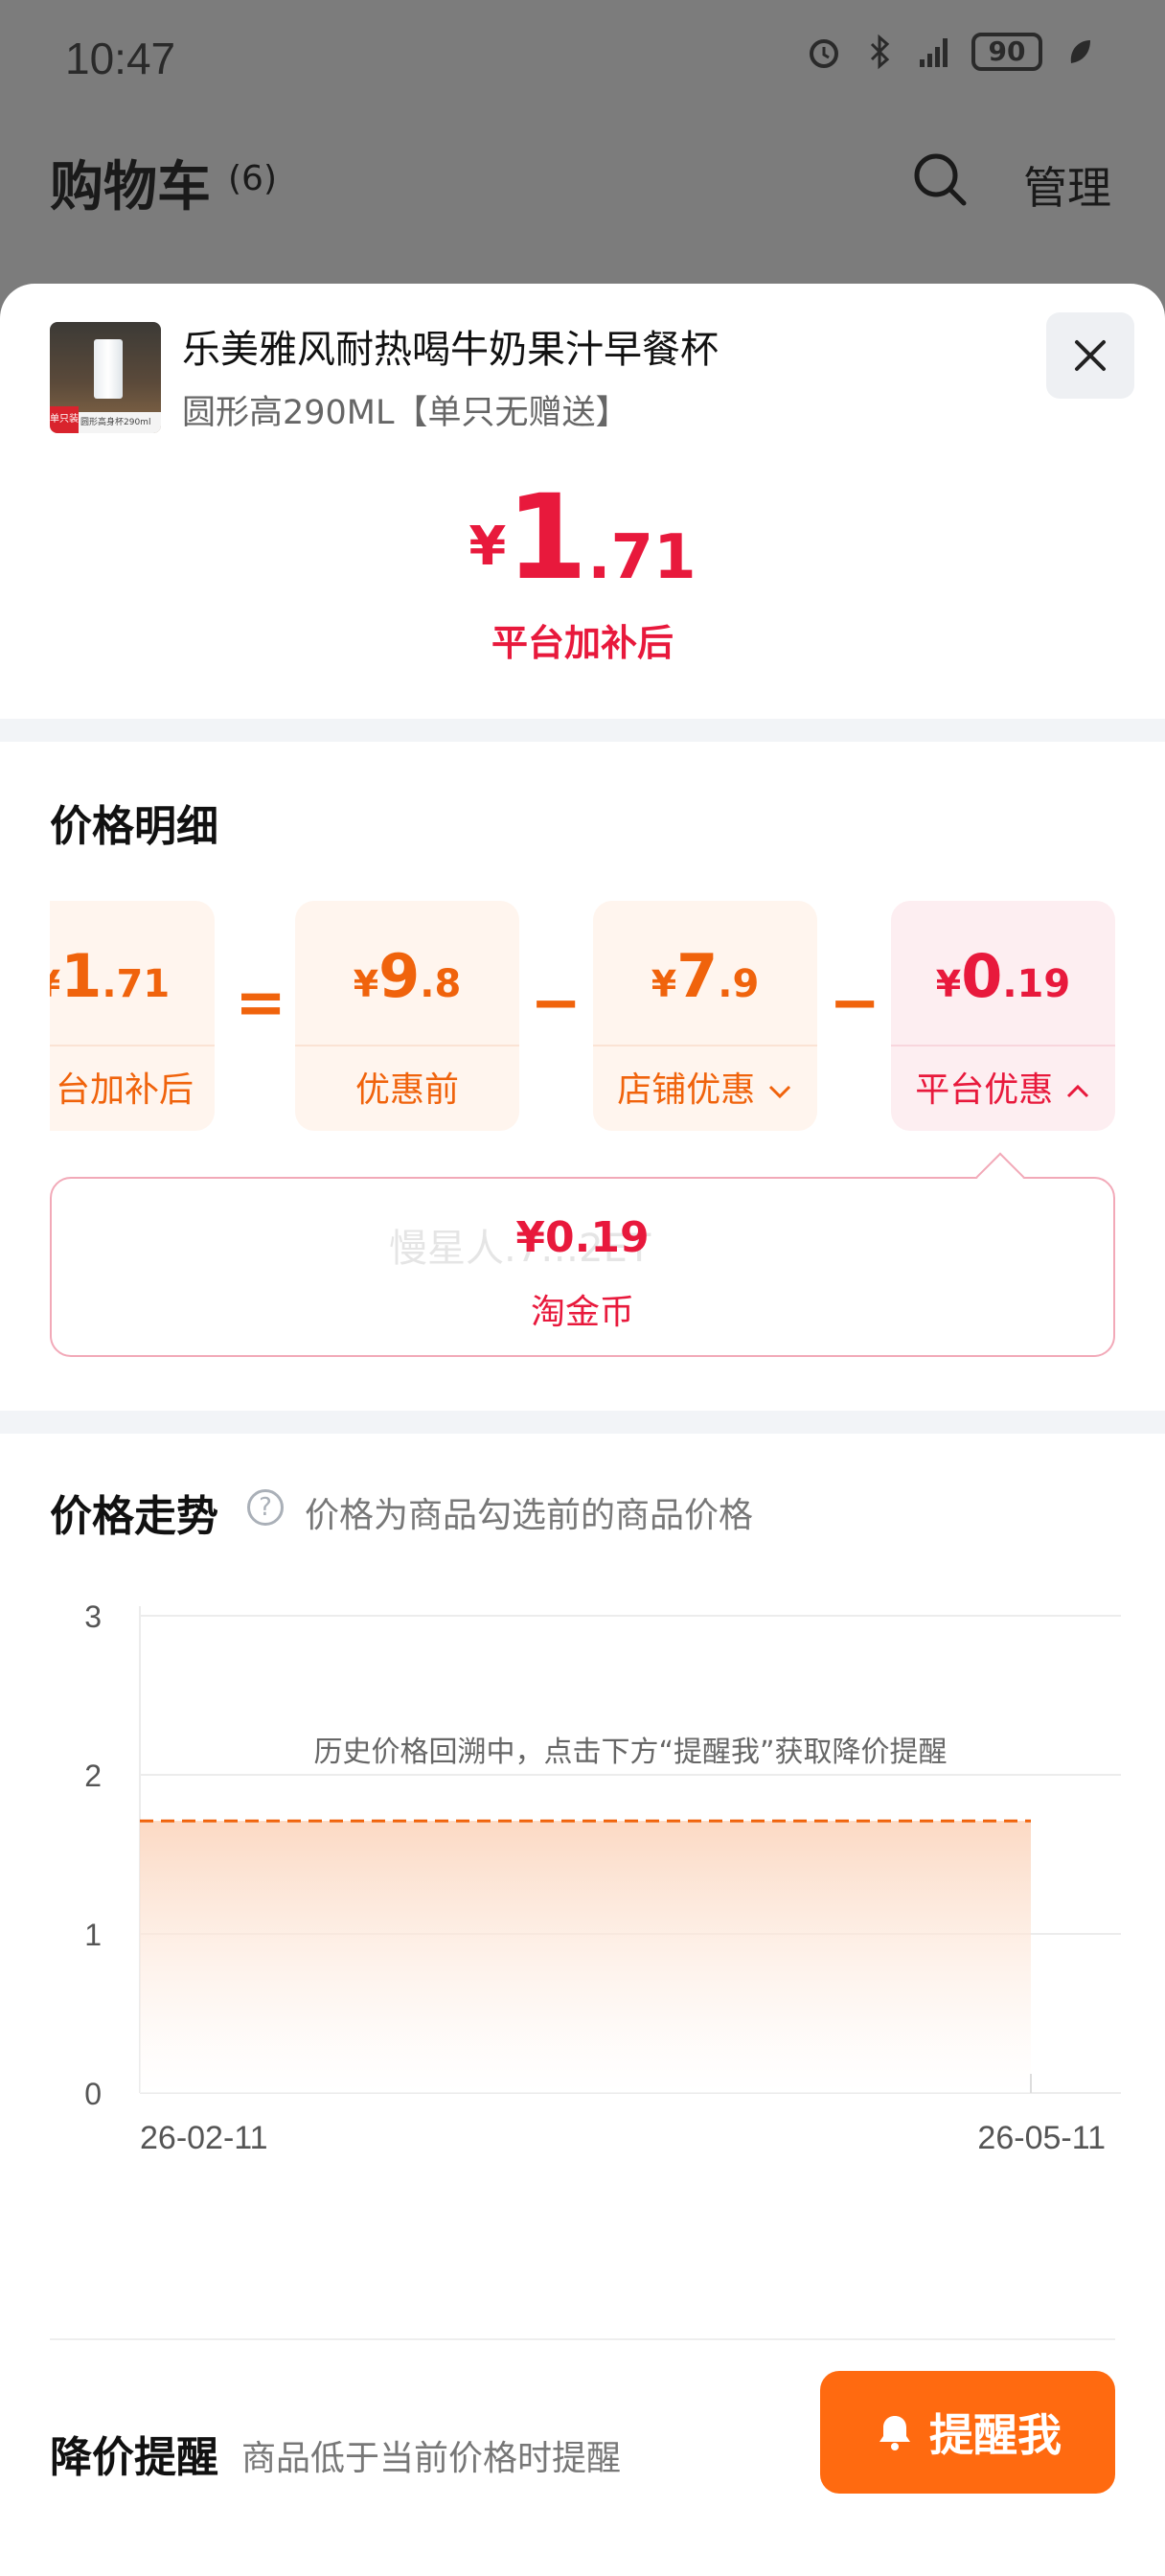 The image size is (1165, 2576). I want to click on bottom-divider, so click(582, 2339).